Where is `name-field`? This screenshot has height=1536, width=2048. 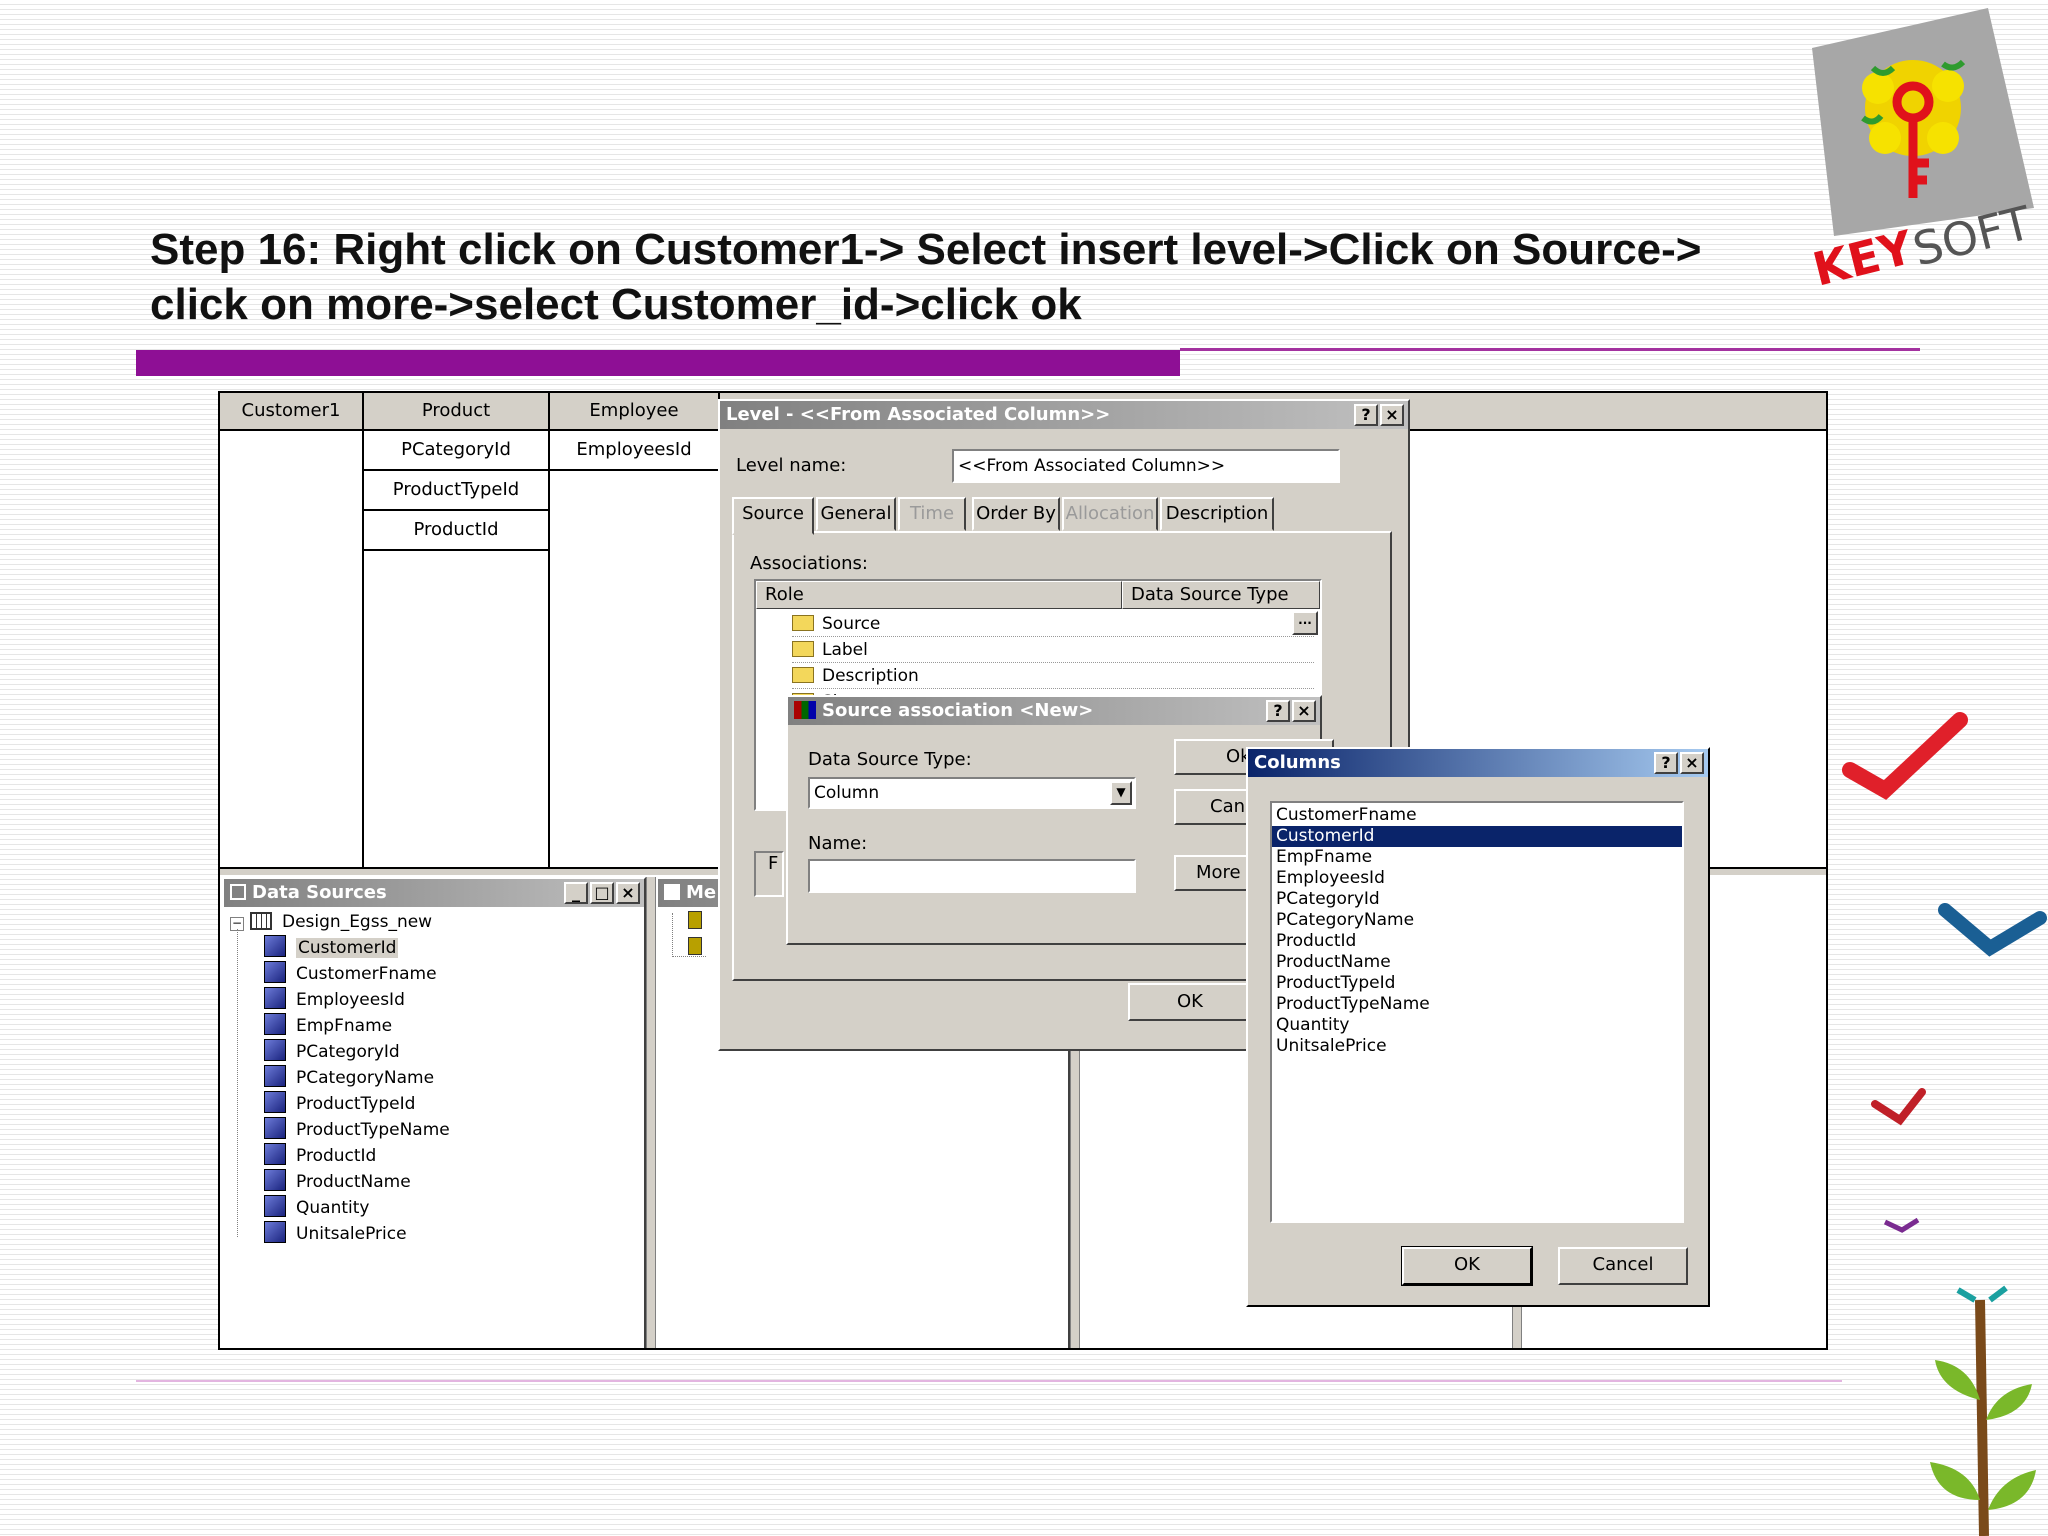
name-field is located at coordinates (972, 876).